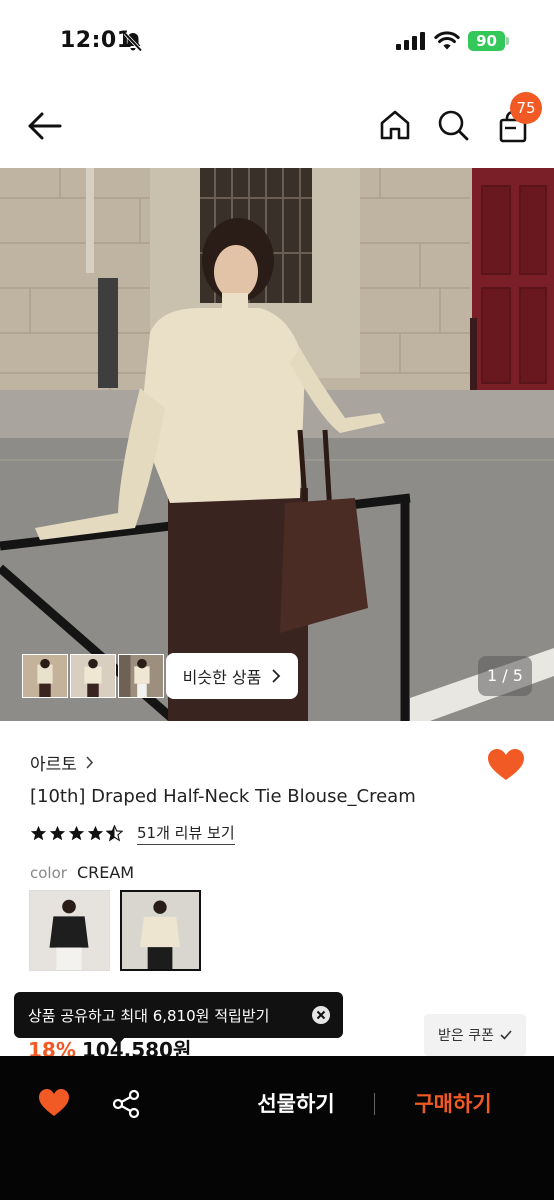 The height and width of the screenshot is (1200, 554). What do you see at coordinates (447, 40) in the screenshot?
I see `wifi-icon` at bounding box center [447, 40].